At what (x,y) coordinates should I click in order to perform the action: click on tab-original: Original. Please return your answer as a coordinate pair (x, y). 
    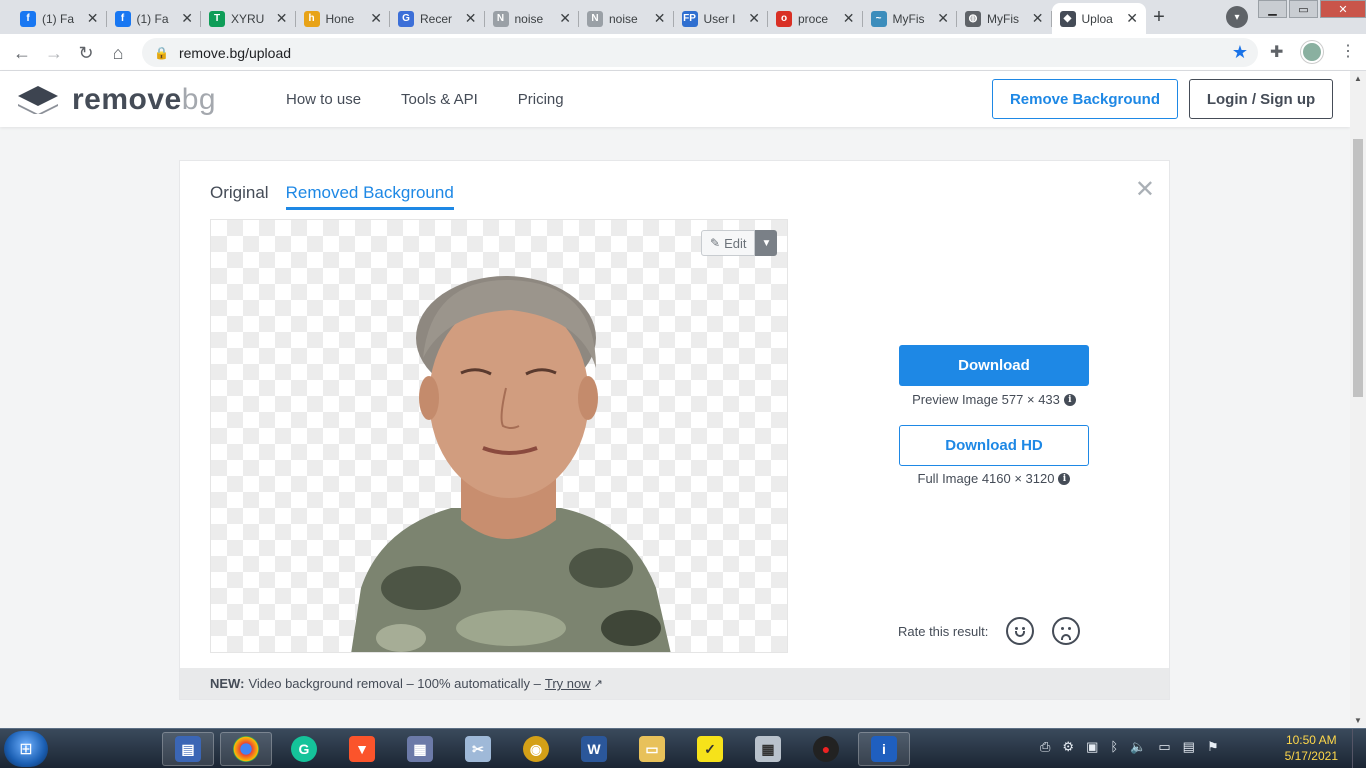
    Looking at the image, I should click on (239, 196).